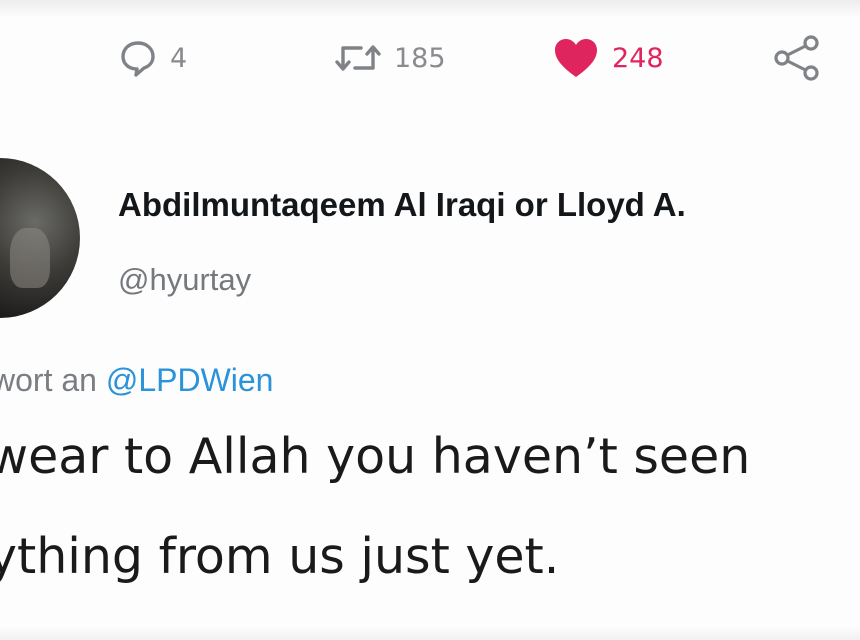 The height and width of the screenshot is (640, 860). I want to click on reply-prefix: wort an, so click(53, 380).